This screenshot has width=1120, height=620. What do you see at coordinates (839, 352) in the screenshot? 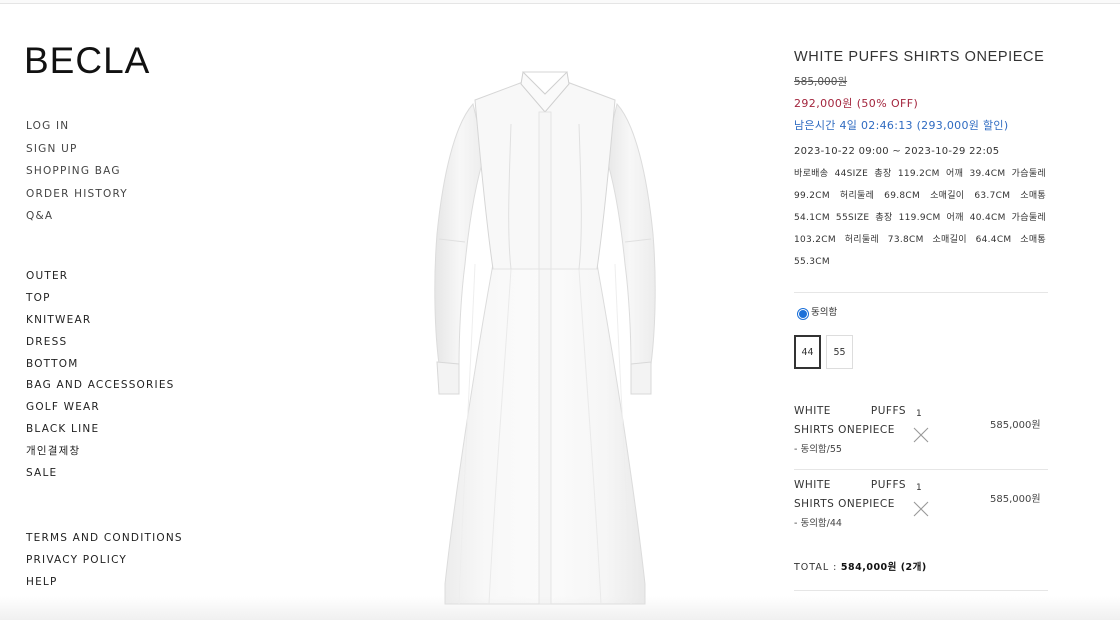
I see `size-option-55: 55` at bounding box center [839, 352].